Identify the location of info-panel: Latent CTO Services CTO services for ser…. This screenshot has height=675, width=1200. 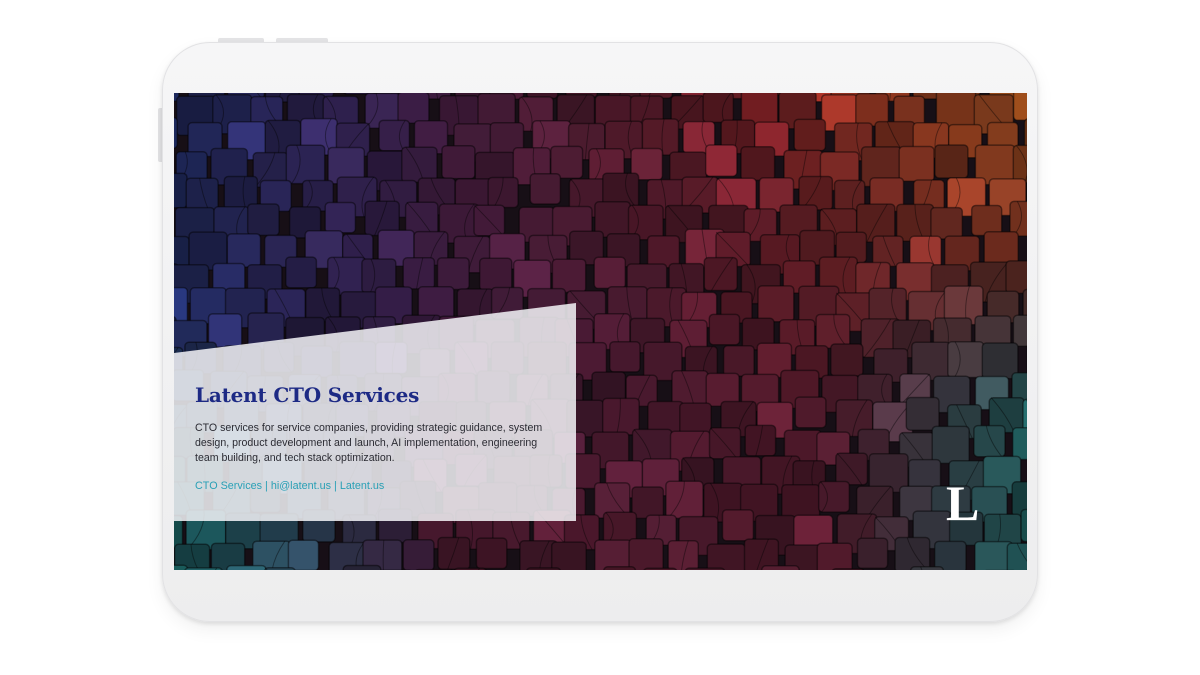
(375, 437).